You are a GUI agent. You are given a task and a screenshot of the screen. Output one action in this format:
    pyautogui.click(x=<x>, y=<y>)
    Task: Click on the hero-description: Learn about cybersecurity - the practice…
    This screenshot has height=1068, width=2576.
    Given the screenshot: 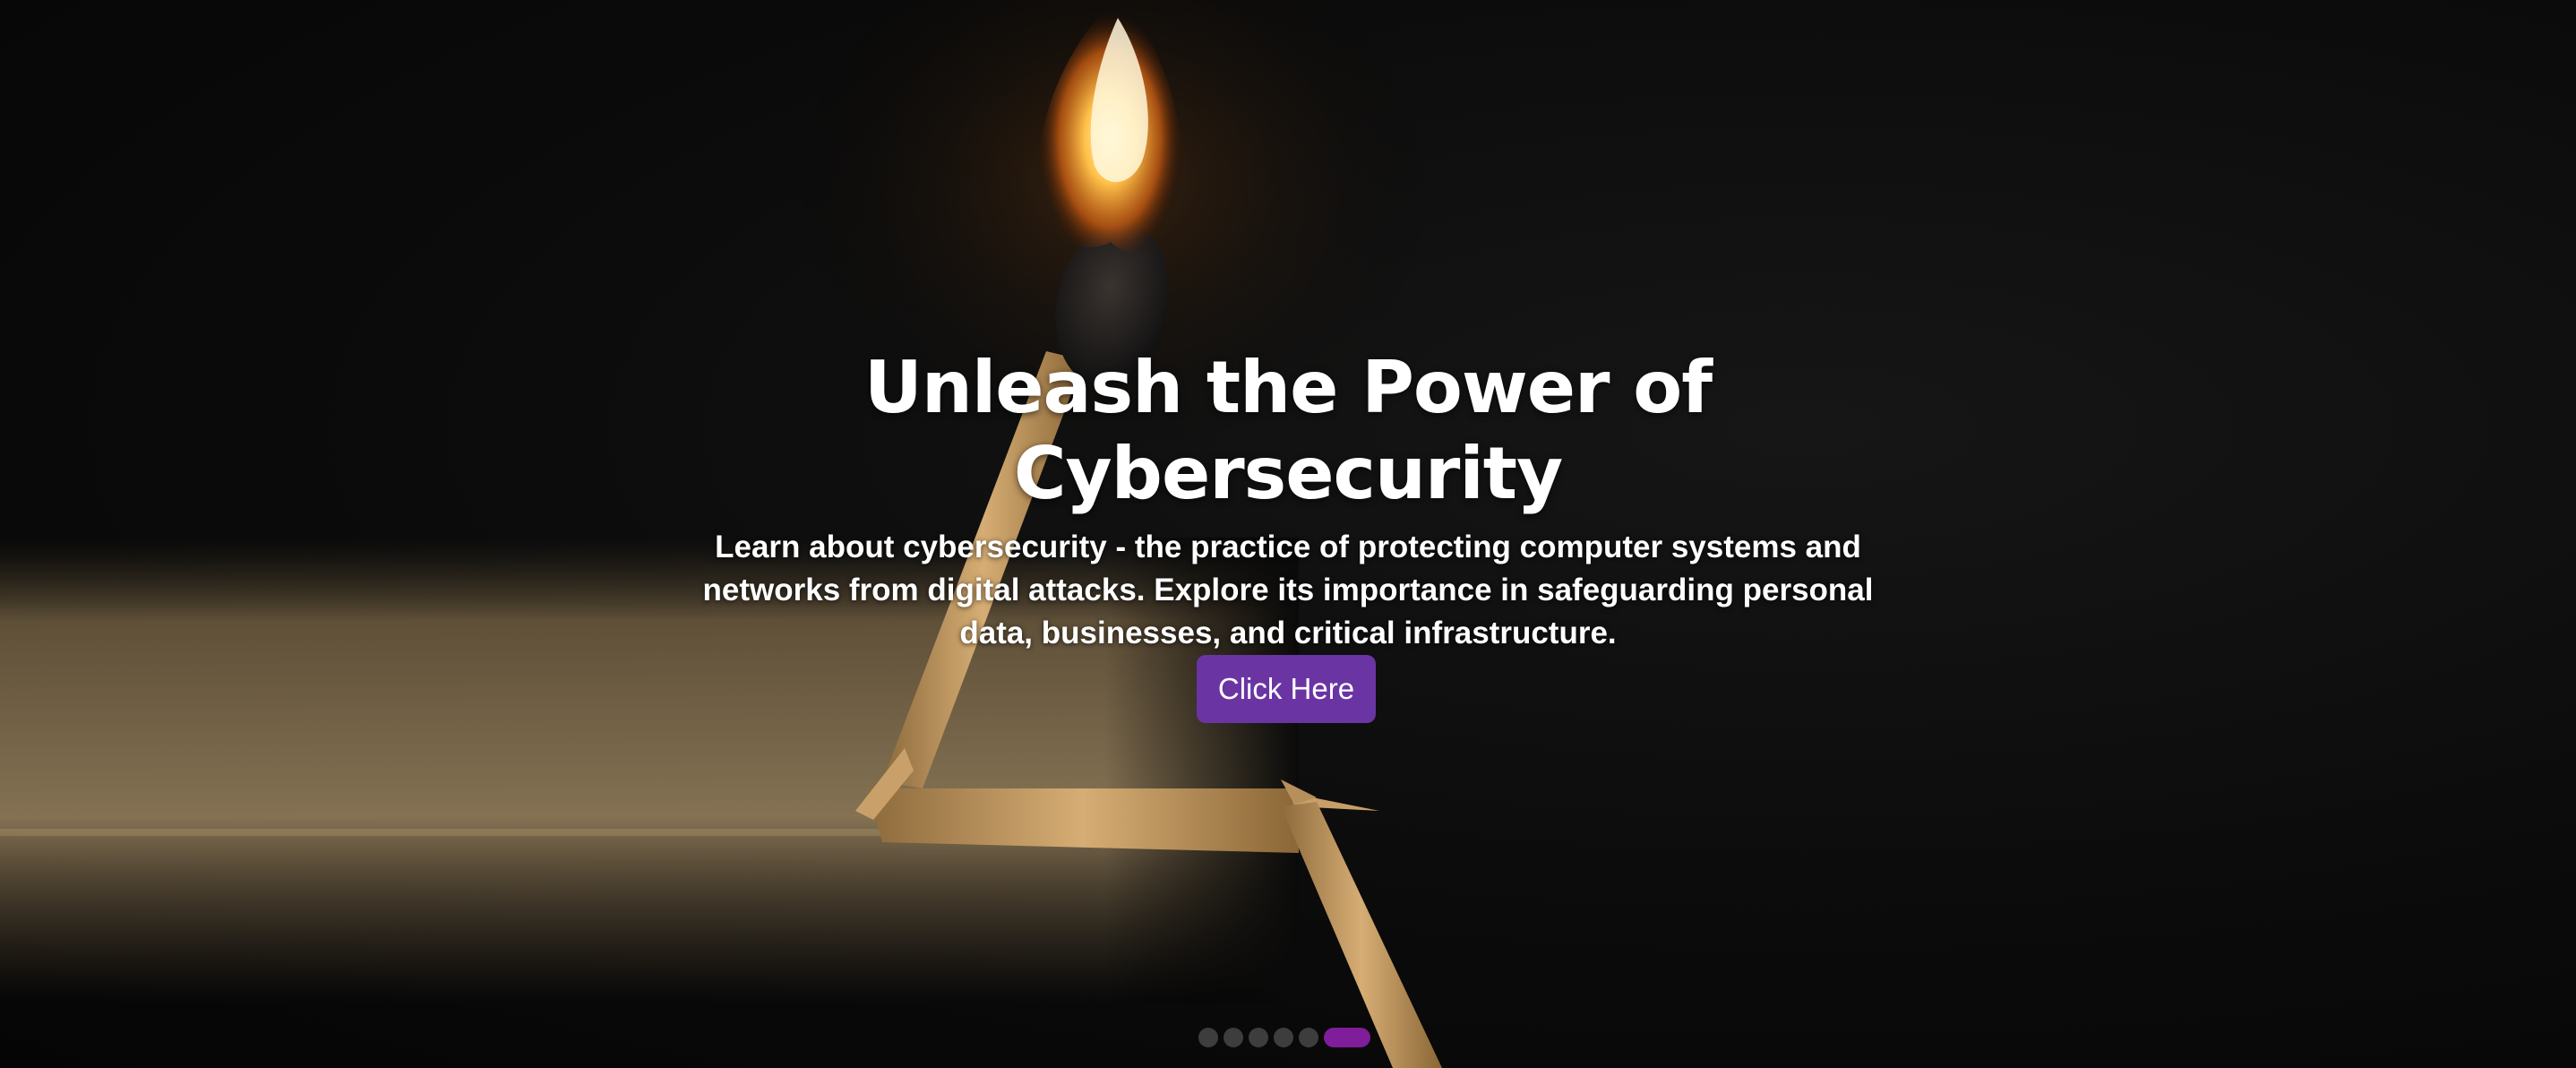 What is the action you would take?
    pyautogui.click(x=1288, y=590)
    